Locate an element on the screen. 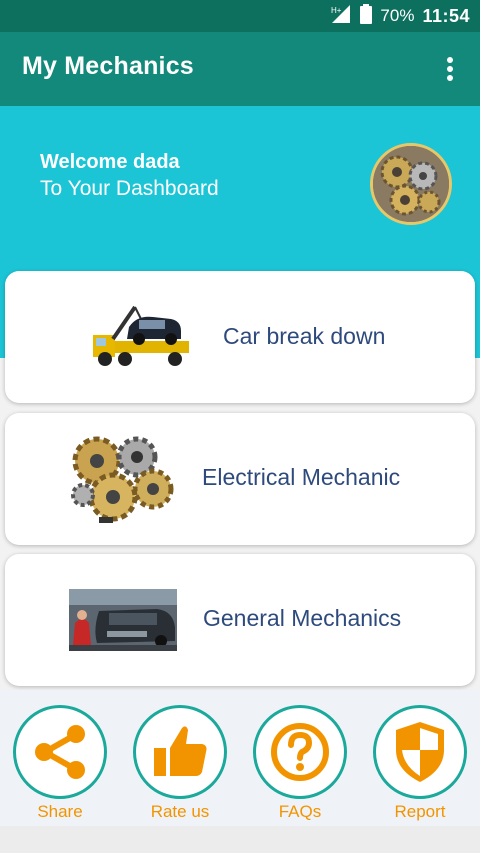  network-signal-icon: H+ is located at coordinates (341, 16).